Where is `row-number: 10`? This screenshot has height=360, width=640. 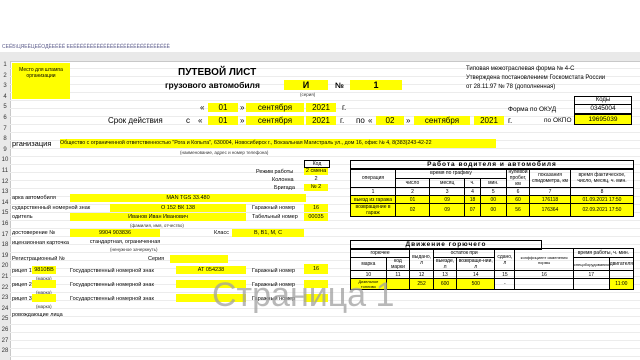
row-number: 10 is located at coordinates (5, 160).